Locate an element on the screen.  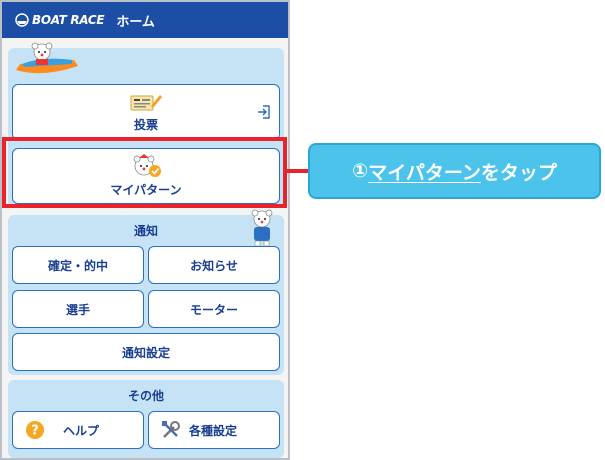
notification-title: 通知 is located at coordinates (145, 231).